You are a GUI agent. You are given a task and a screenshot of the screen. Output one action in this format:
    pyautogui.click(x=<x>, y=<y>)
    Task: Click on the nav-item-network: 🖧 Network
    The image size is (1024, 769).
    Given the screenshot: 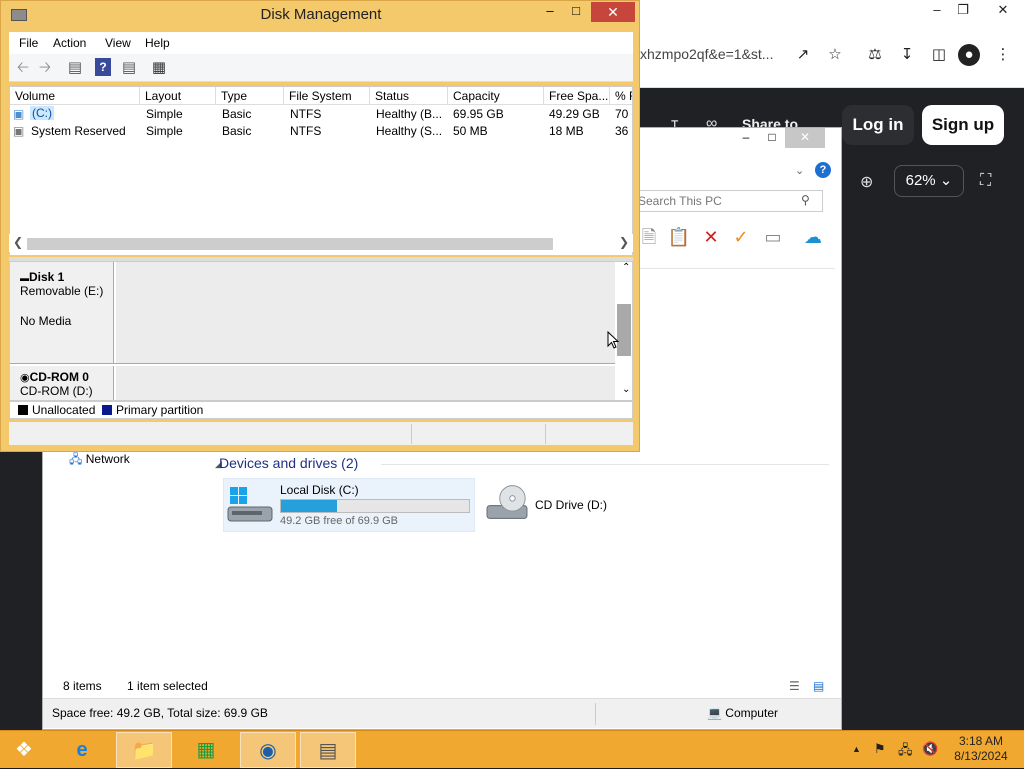 What is the action you would take?
    pyautogui.click(x=99, y=460)
    